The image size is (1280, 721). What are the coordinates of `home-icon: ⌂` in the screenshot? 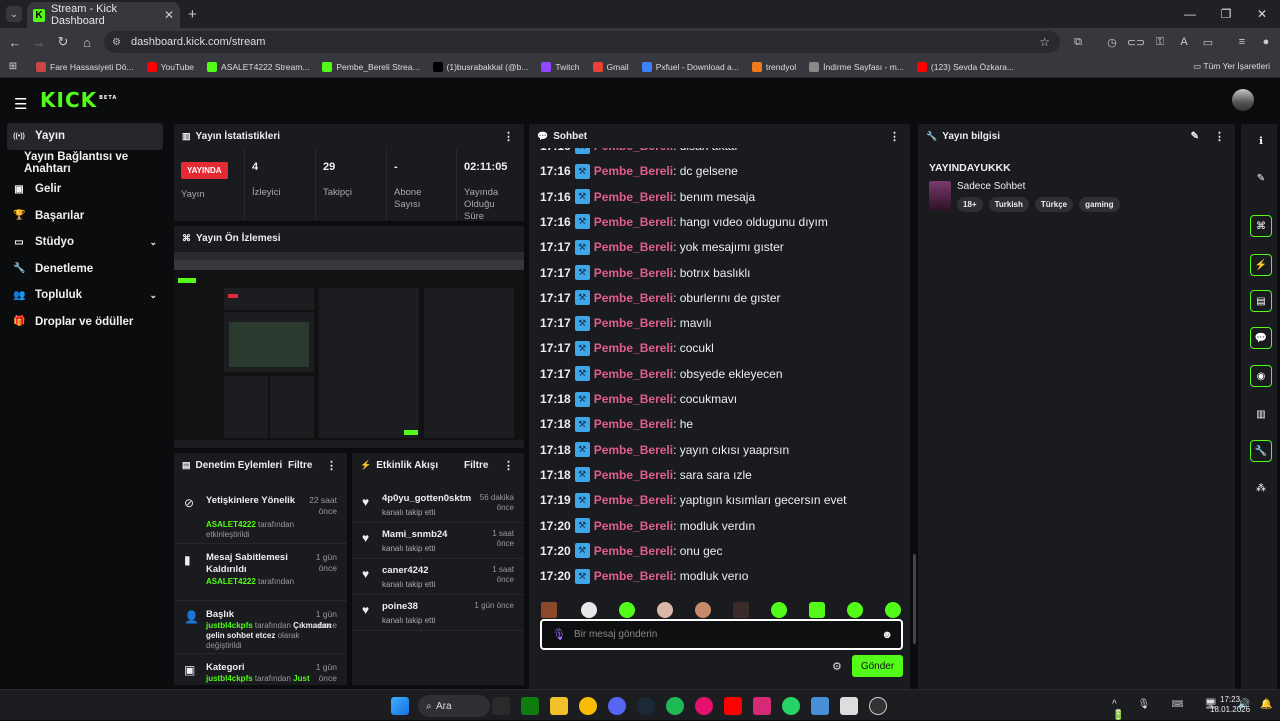 It's located at (87, 42).